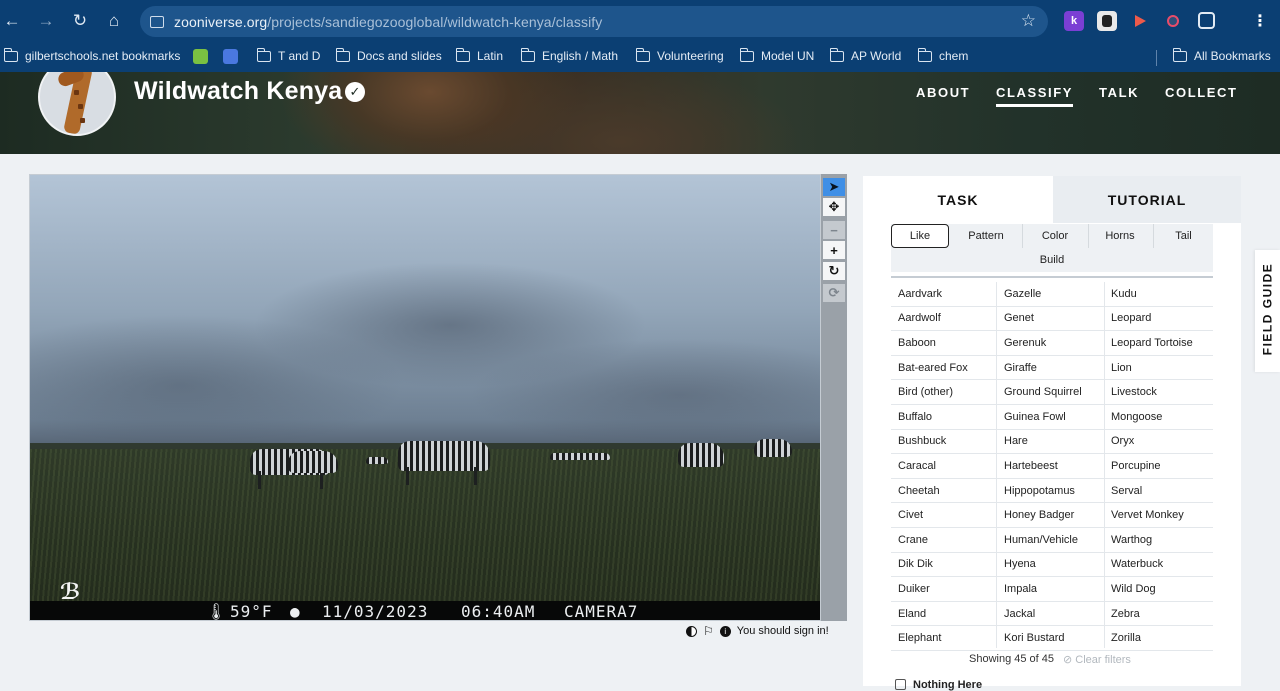  I want to click on filter-build: Build, so click(1052, 260).